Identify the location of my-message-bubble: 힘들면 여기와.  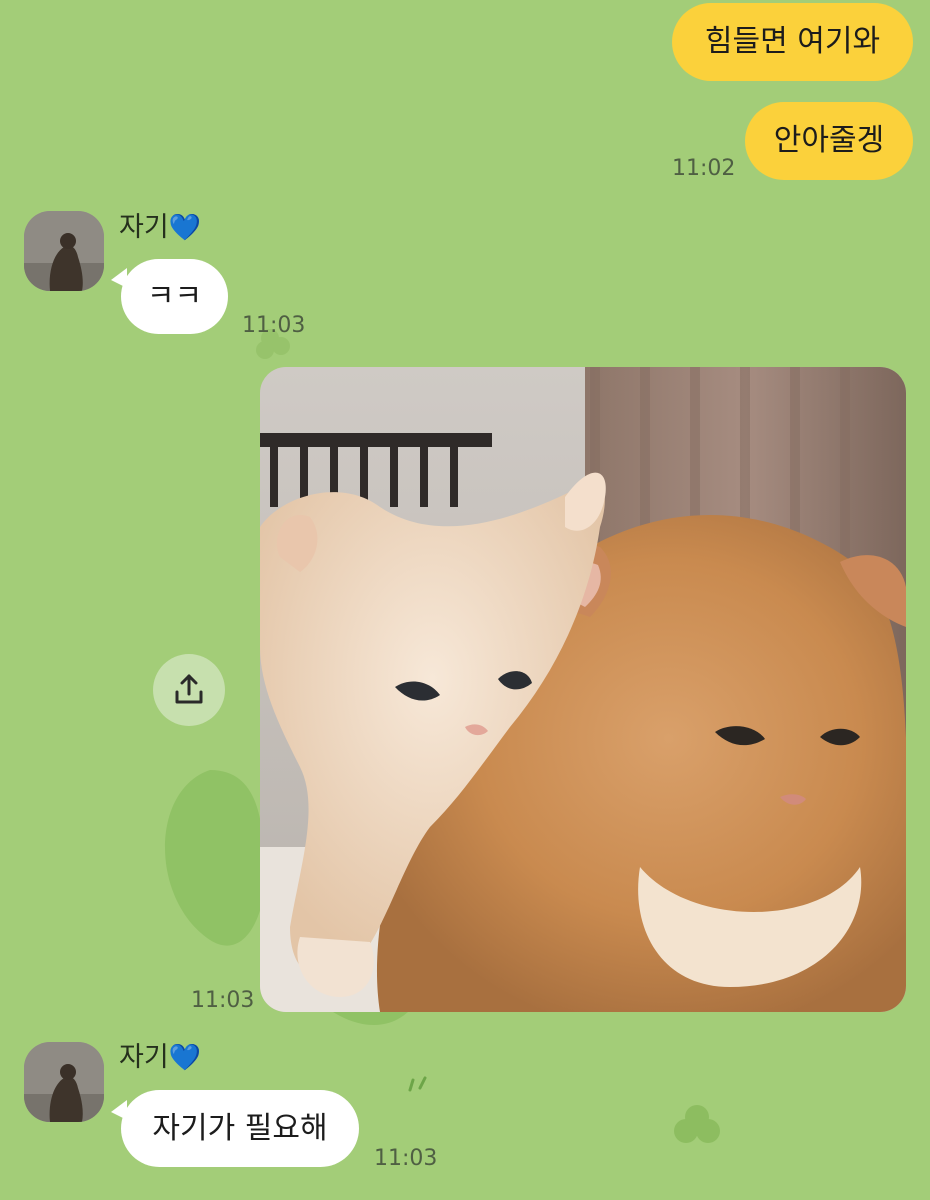
(792, 42).